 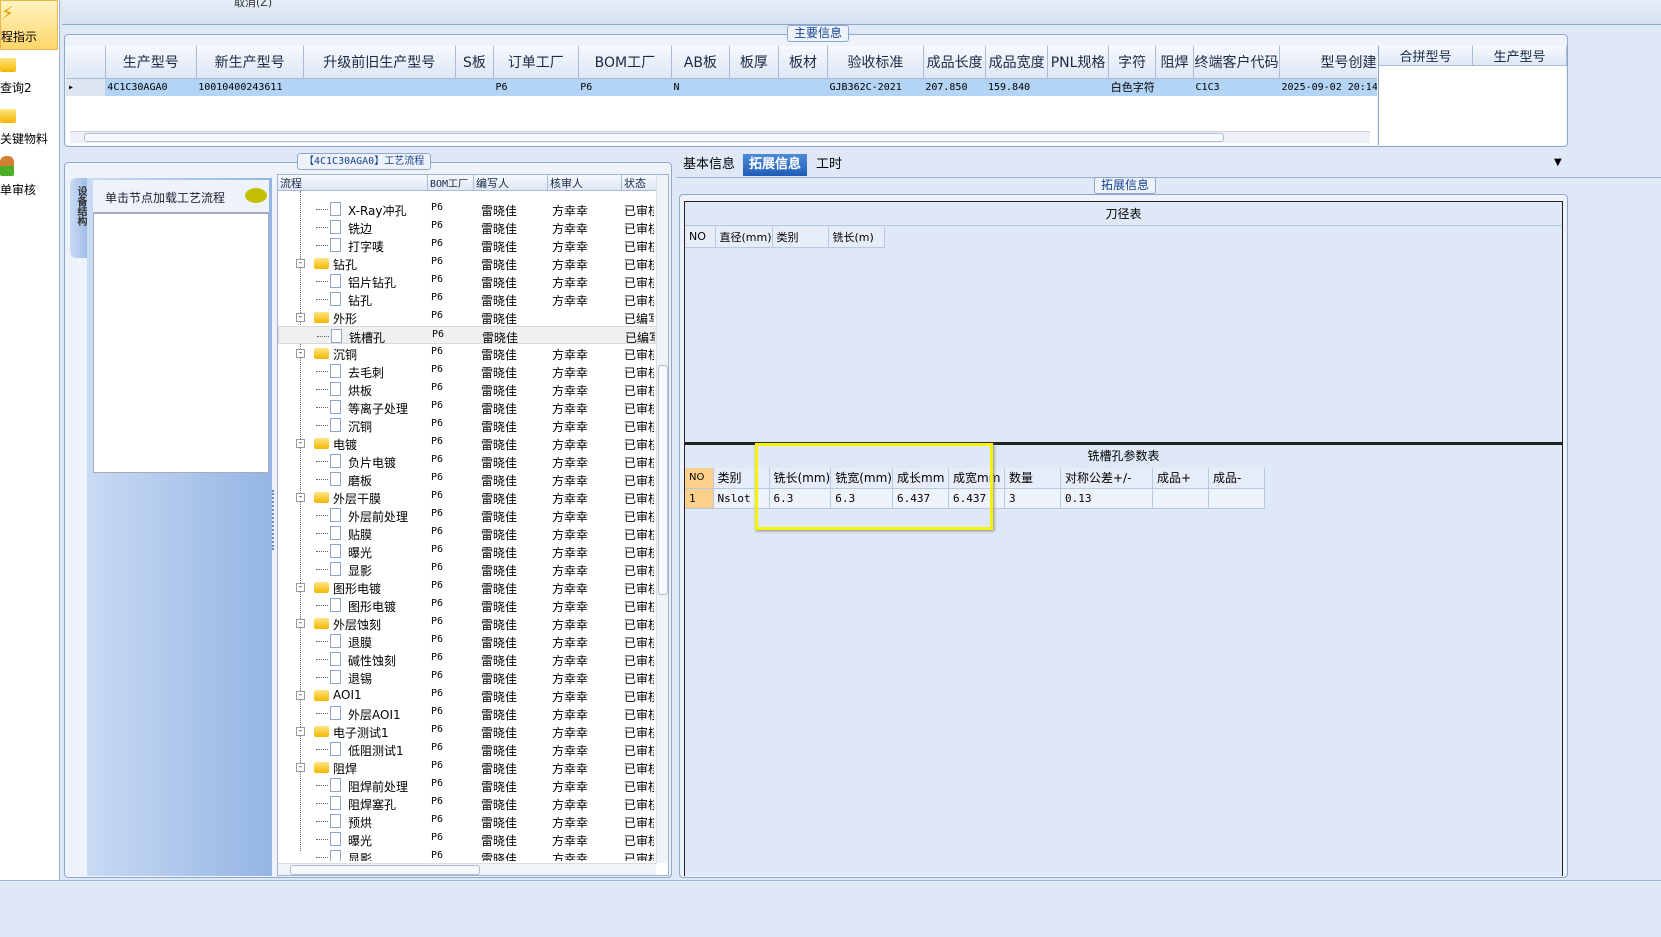 I want to click on tab-basic-info: 基本信息, so click(x=709, y=165).